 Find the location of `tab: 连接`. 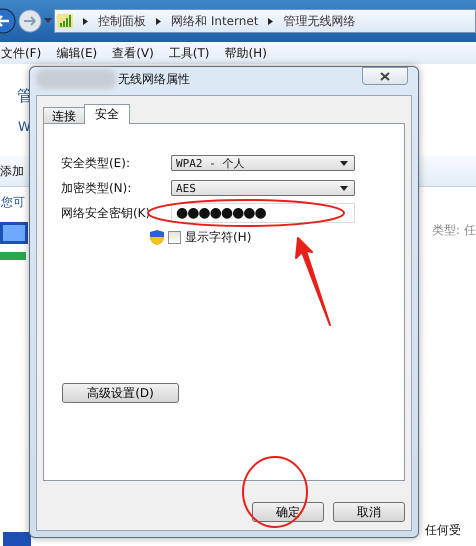

tab: 连接 is located at coordinates (64, 115).